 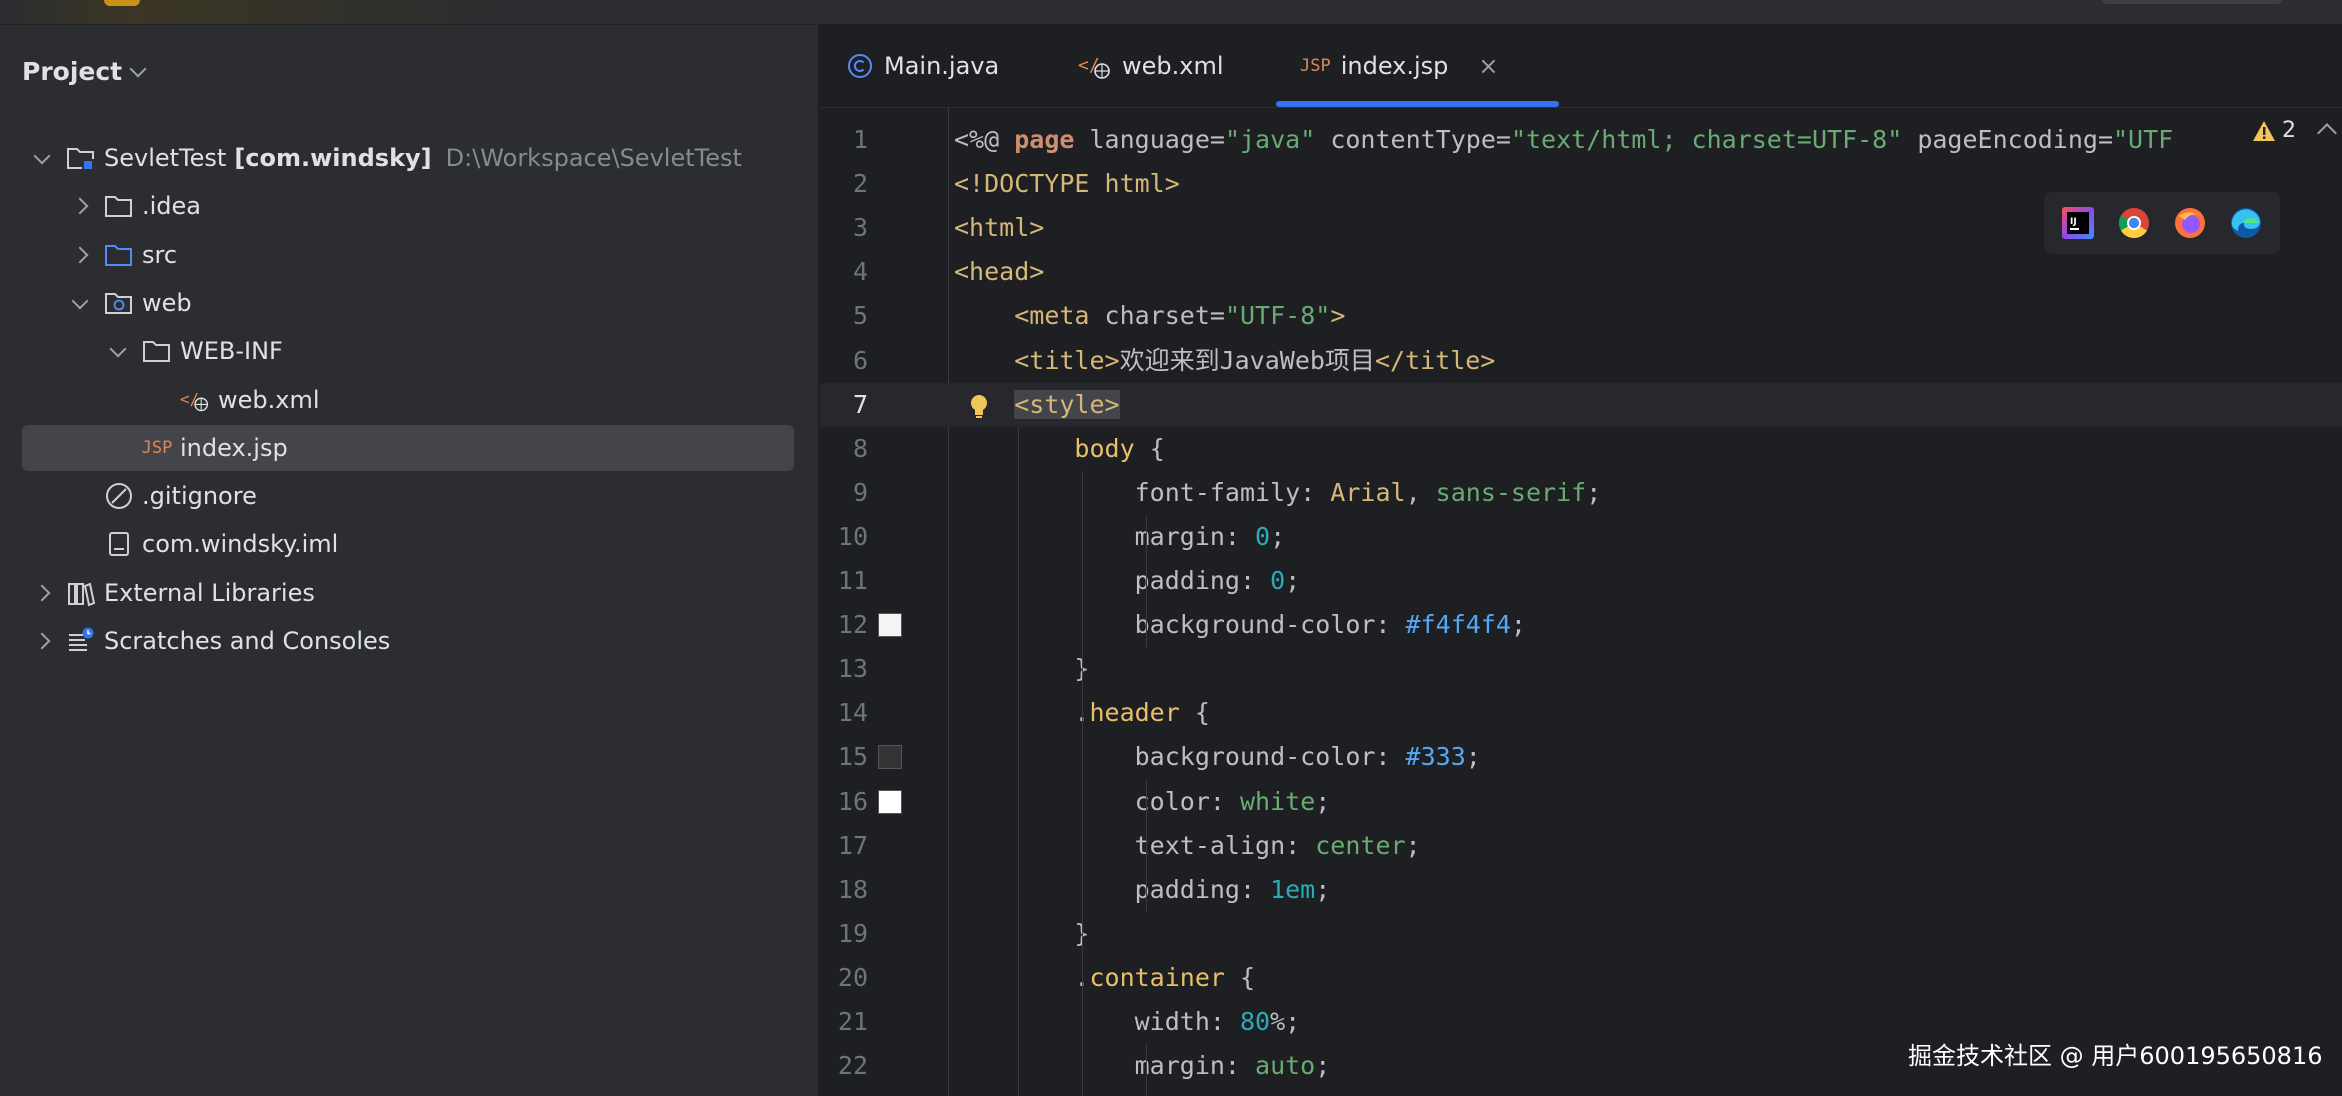 What do you see at coordinates (260, 12) in the screenshot?
I see `title-bar-glow` at bounding box center [260, 12].